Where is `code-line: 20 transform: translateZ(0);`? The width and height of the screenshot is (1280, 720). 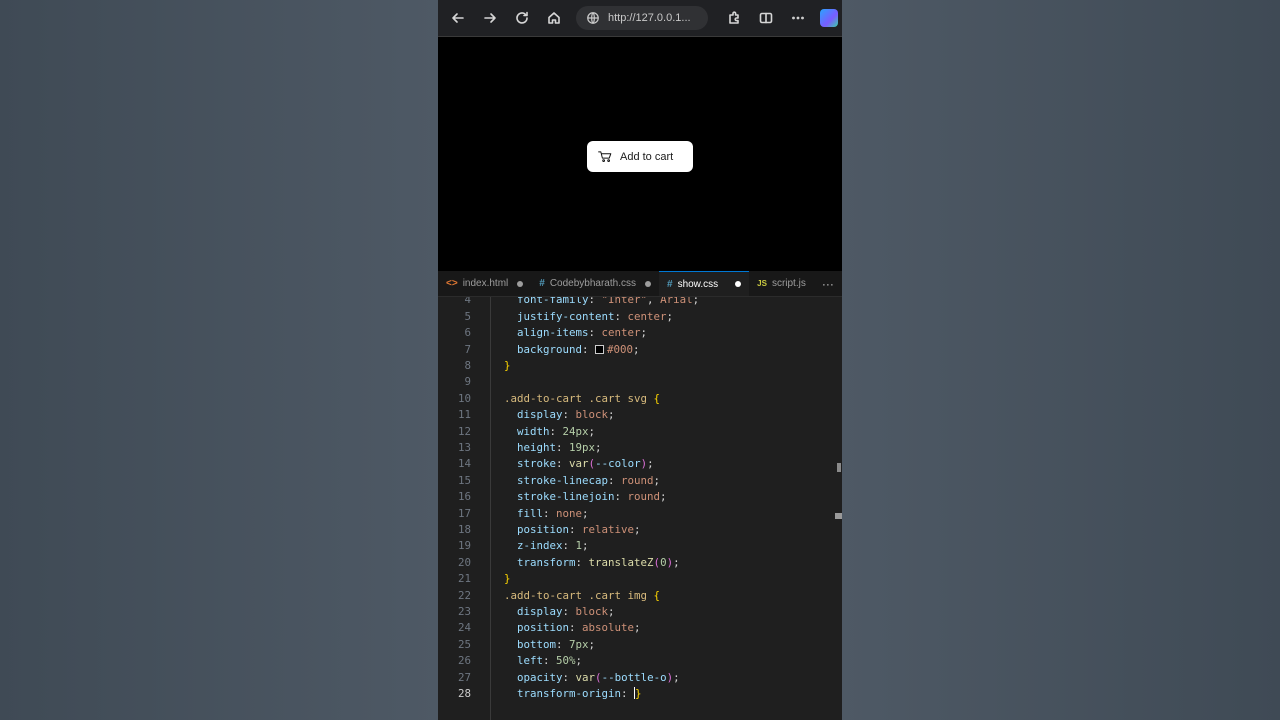
code-line: 20 transform: translateZ(0); is located at coordinates (640, 563).